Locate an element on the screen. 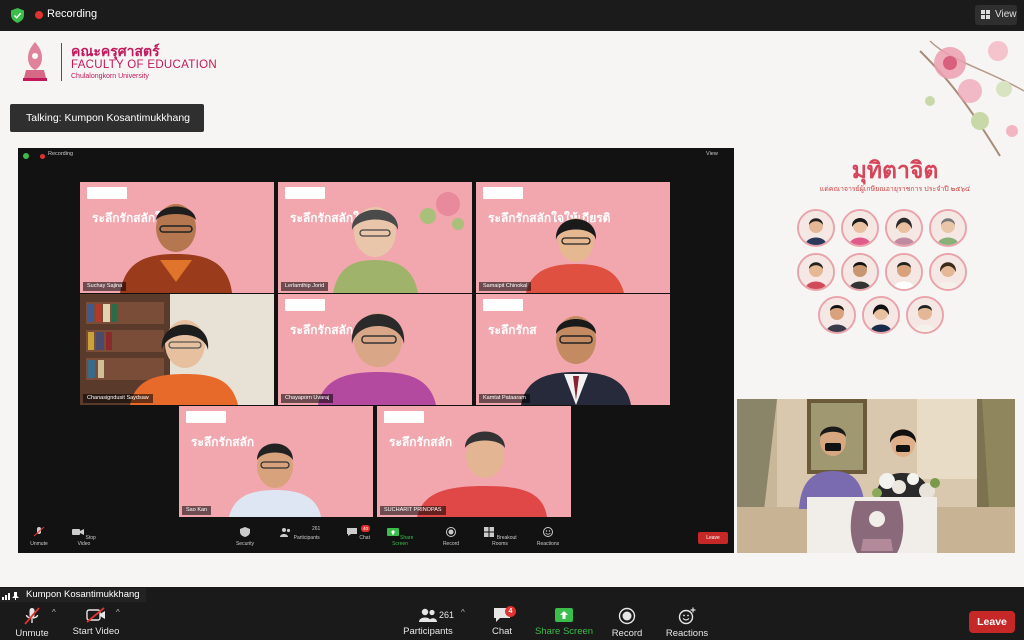 This screenshot has width=1024, height=640. participants-button: Participants is located at coordinates (428, 621).